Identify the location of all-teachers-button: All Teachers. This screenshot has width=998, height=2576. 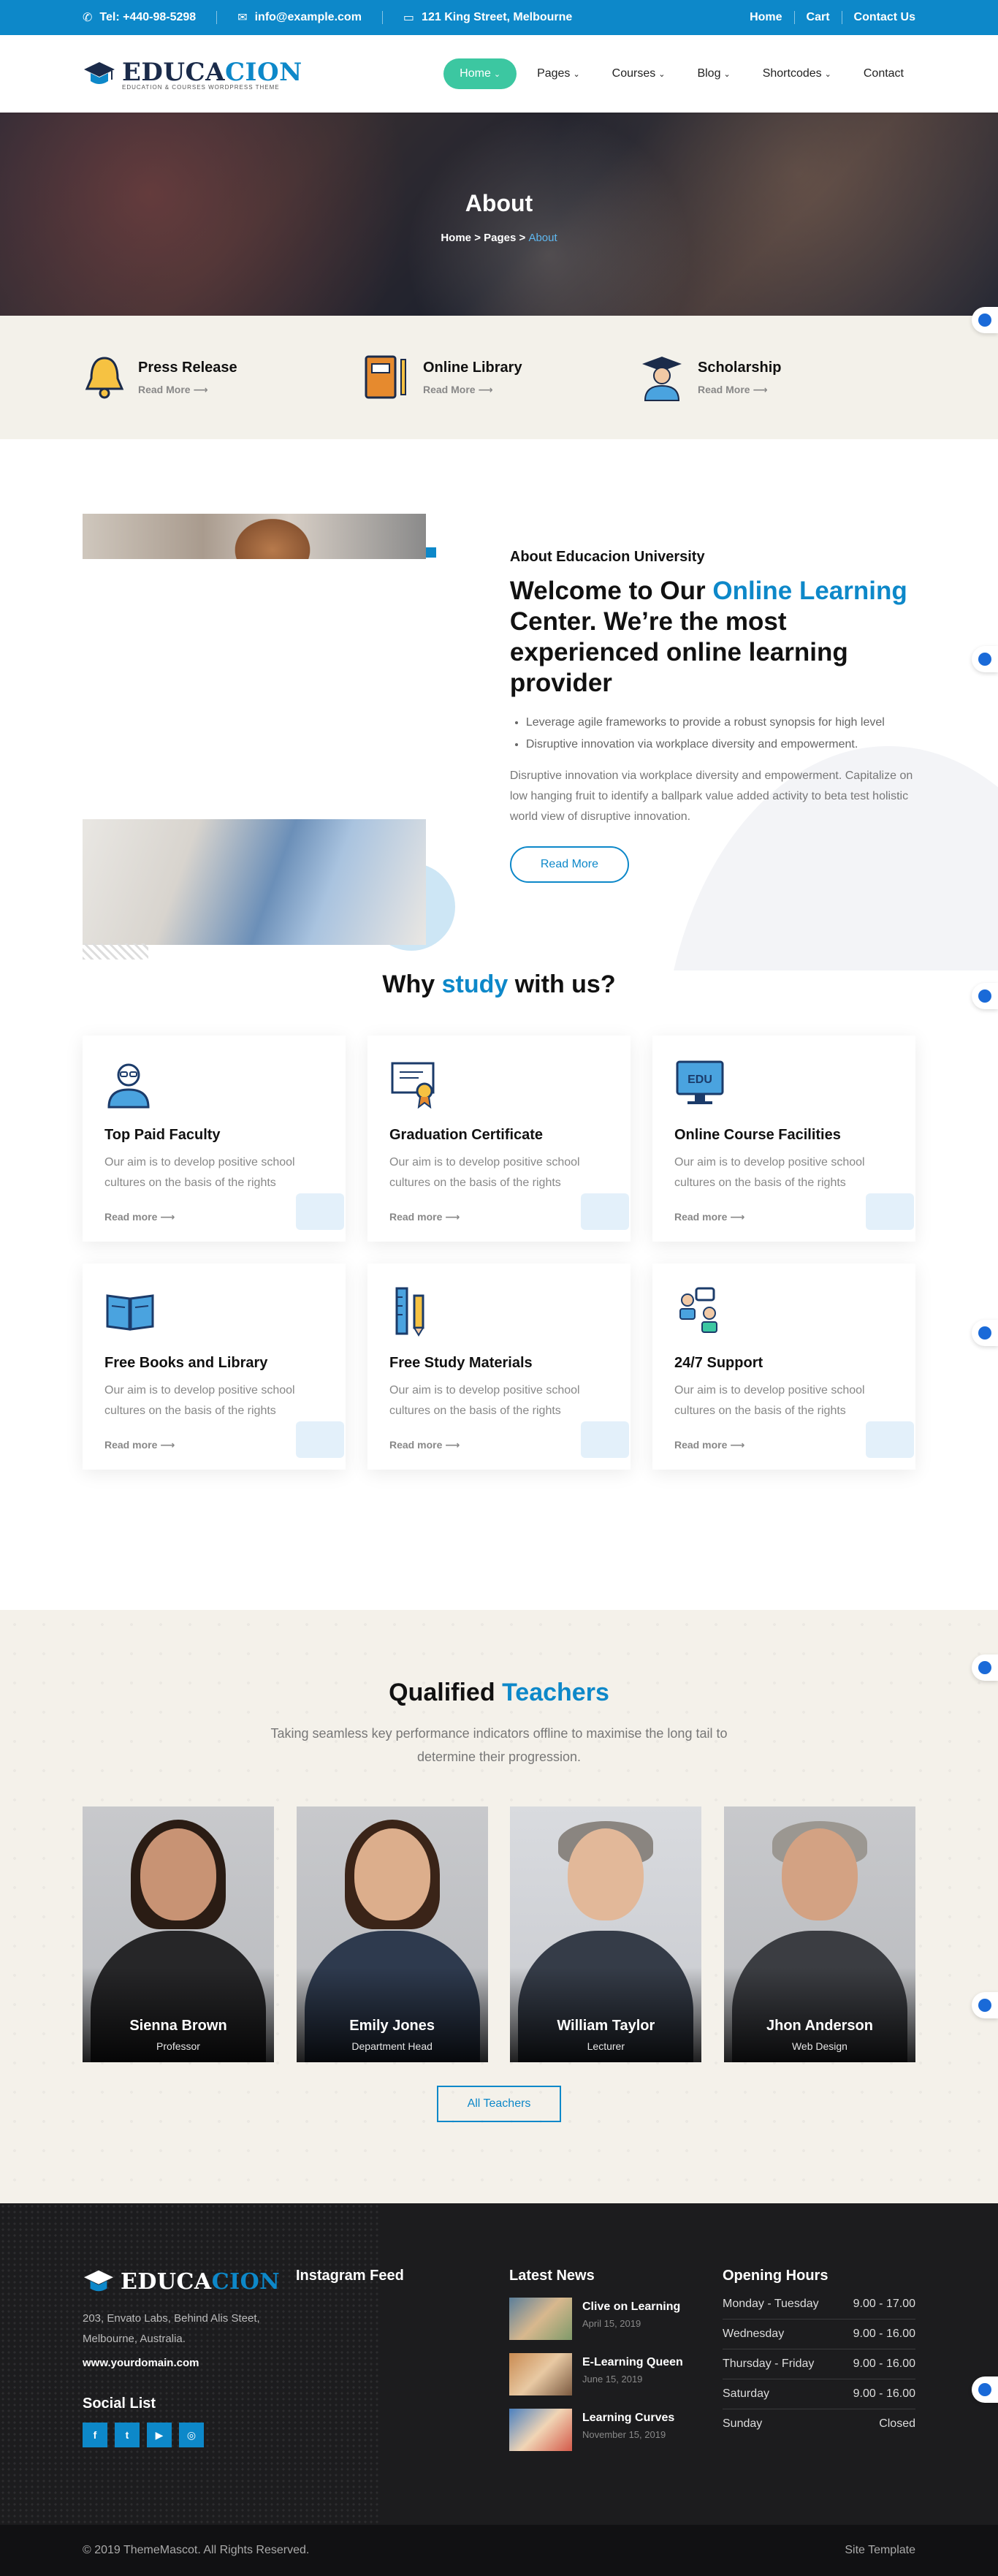
(499, 2104).